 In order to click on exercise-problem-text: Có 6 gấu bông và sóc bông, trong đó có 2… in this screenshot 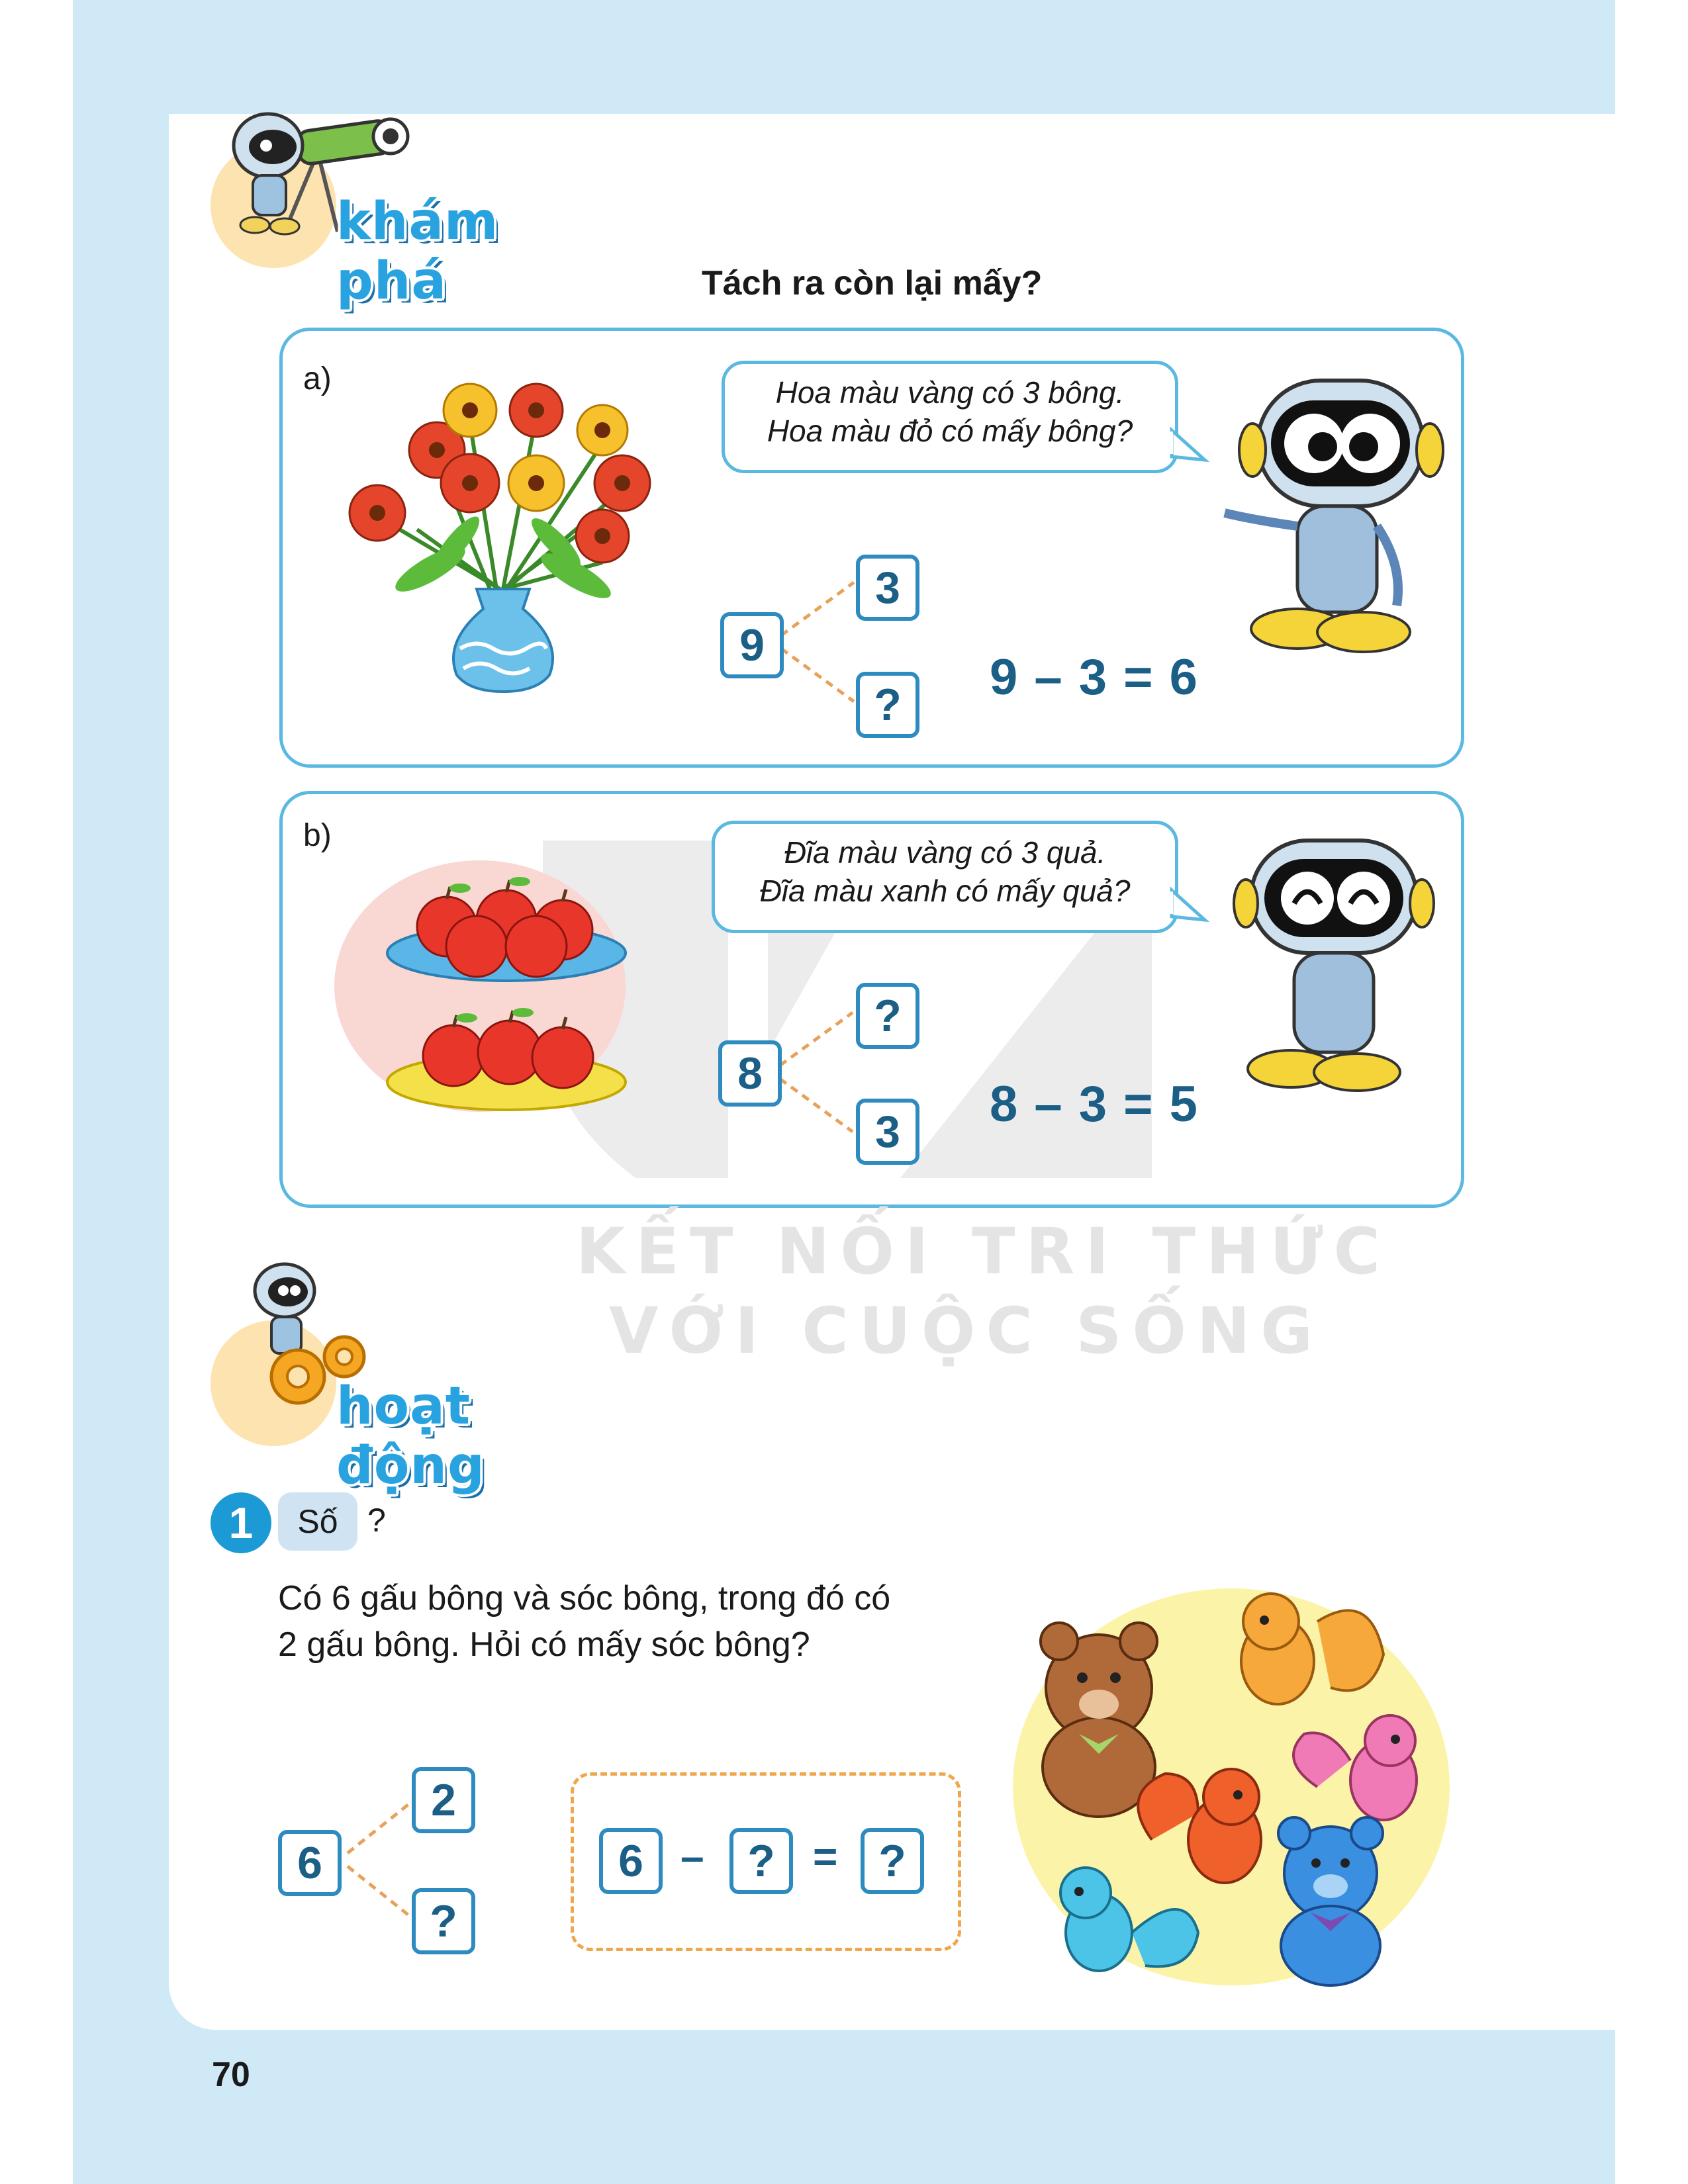, I will do `click(642, 1621)`.